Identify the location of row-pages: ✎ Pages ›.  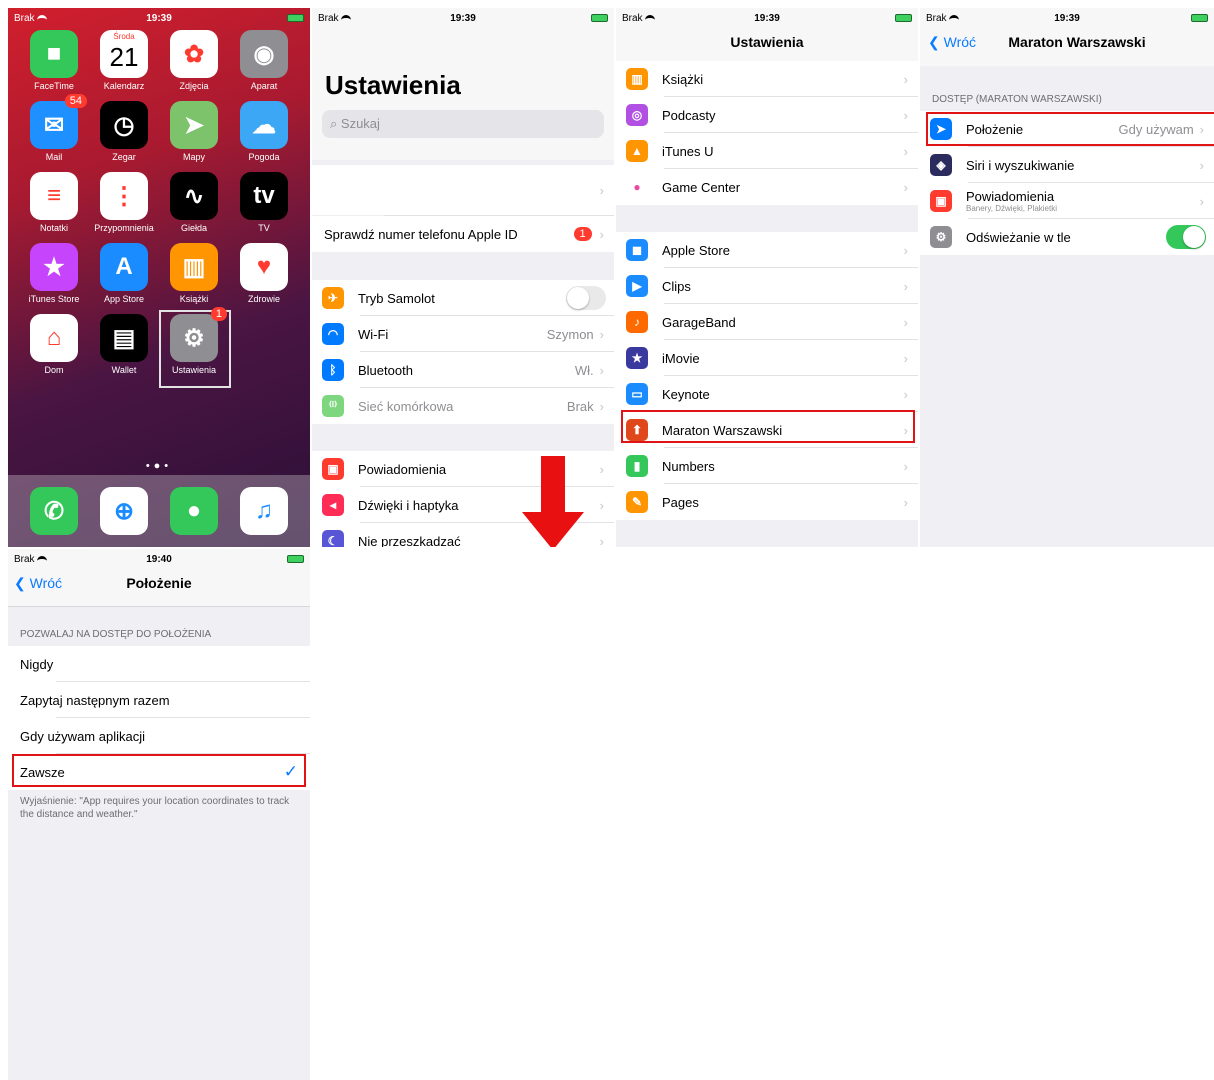
(767, 502).